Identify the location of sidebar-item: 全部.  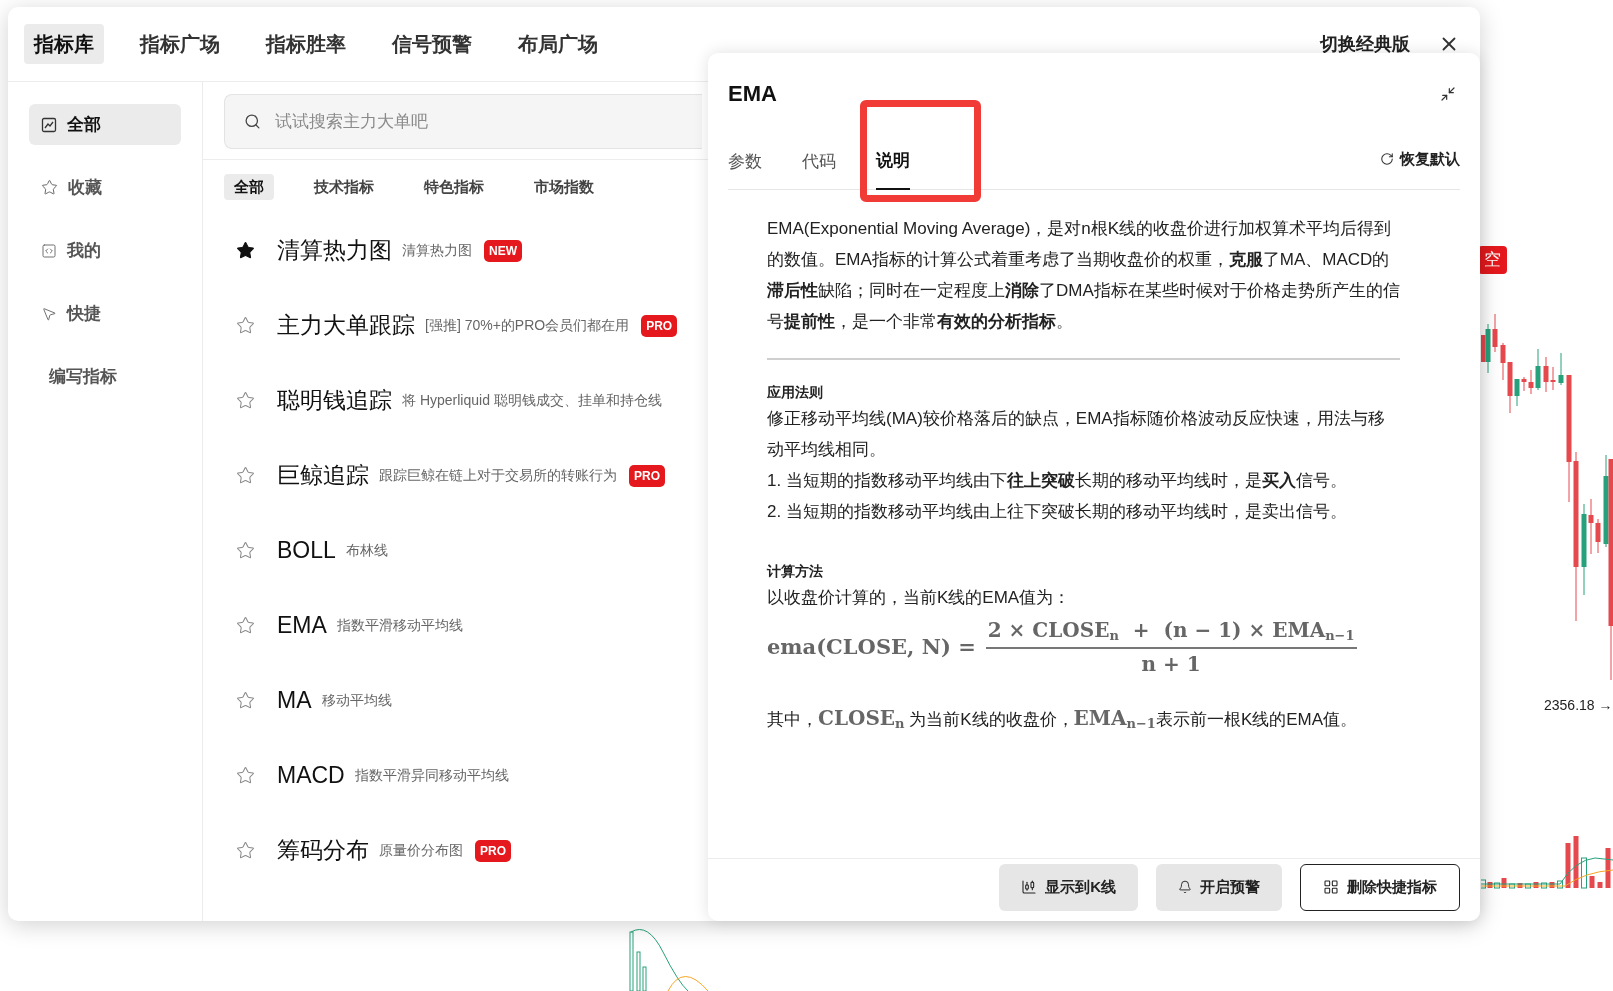
(105, 124).